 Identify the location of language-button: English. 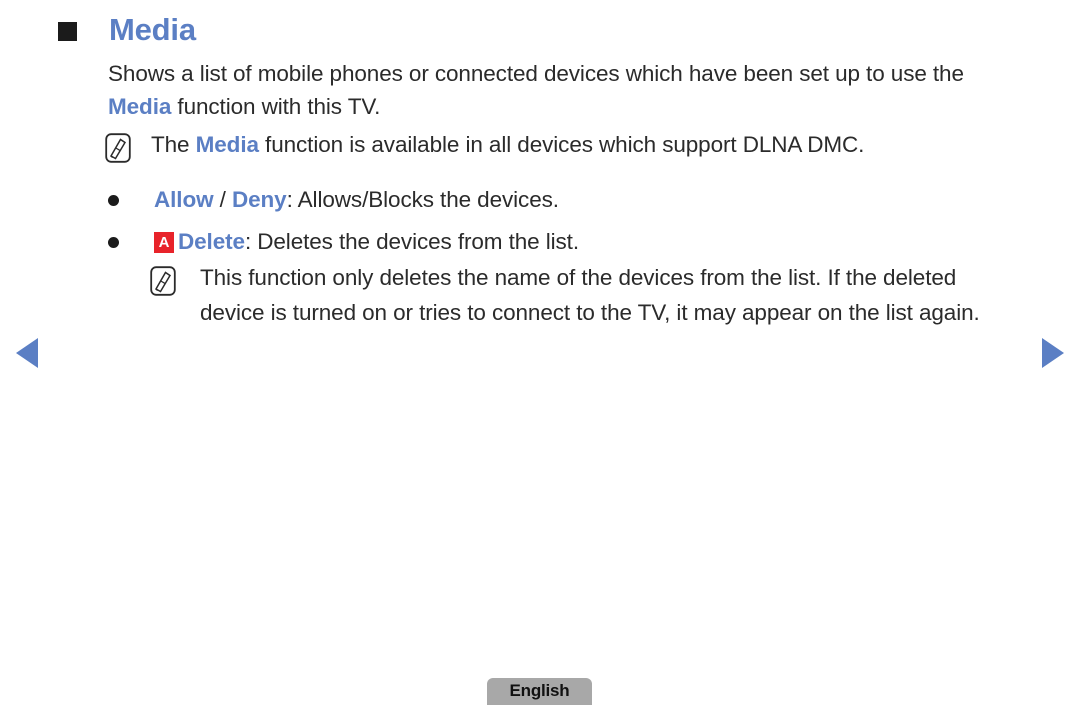
(539, 691).